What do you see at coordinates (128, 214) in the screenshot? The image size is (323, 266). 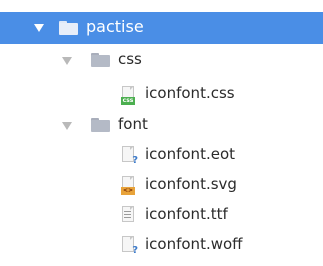 I see `text-file-icon` at bounding box center [128, 214].